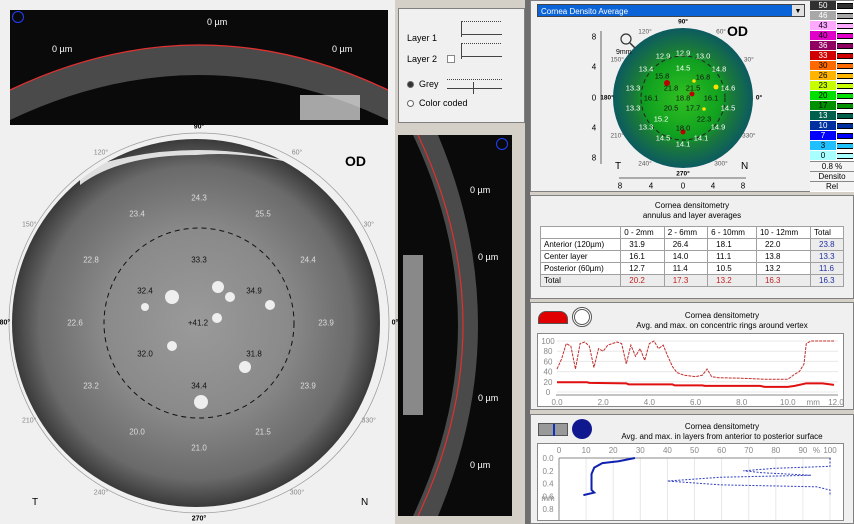 This screenshot has width=854, height=524. What do you see at coordinates (823, 16) in the screenshot?
I see `color-scale-level: 46` at bounding box center [823, 16].